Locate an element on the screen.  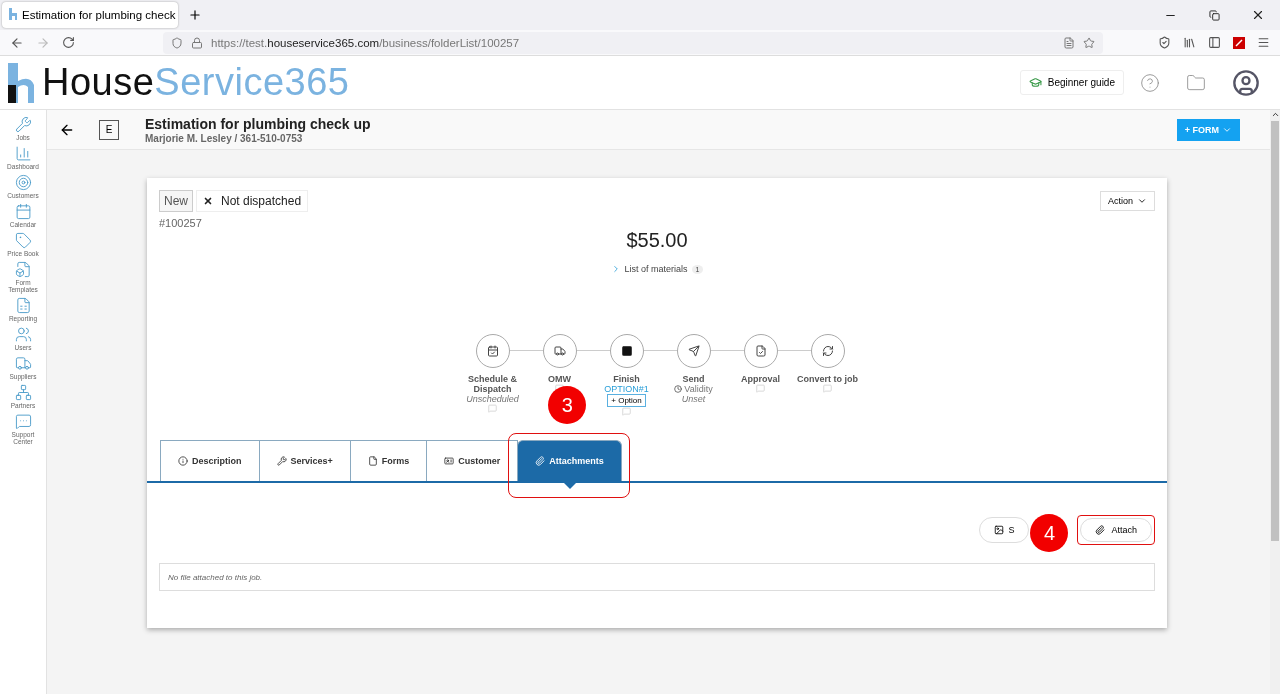
job-subtitle: Marjorie M. Lesley / 361-510-0753 is located at coordinates (224, 138).